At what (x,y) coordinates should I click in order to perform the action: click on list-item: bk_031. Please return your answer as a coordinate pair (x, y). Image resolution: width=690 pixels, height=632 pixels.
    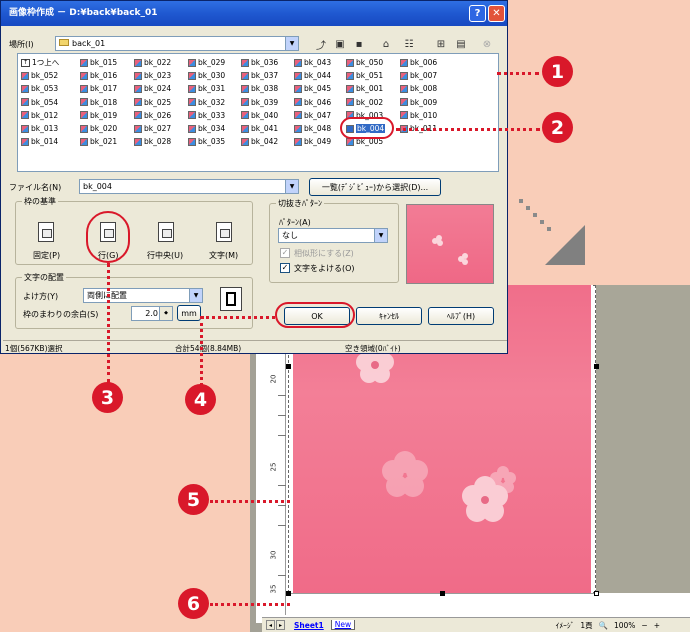
    Looking at the image, I should click on (206, 88).